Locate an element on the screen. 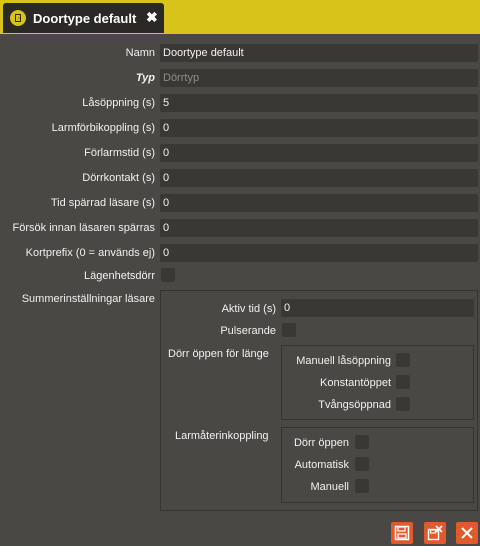 This screenshot has height=546, width=480. konstantoppet-checkbox is located at coordinates (403, 382).